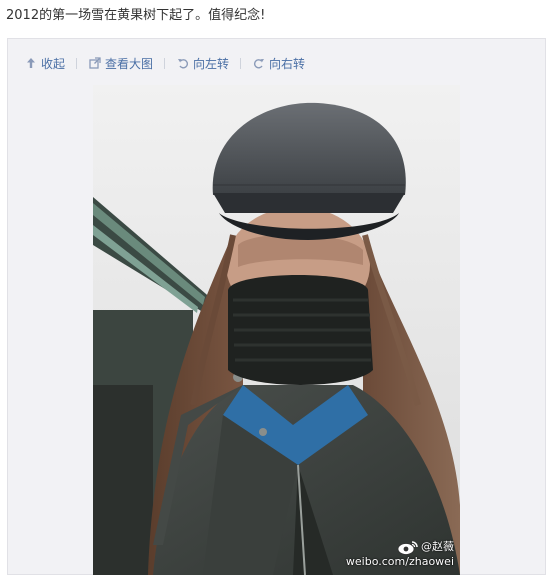  Describe the element at coordinates (183, 63) in the screenshot. I see `rotate-left-icon` at that location.